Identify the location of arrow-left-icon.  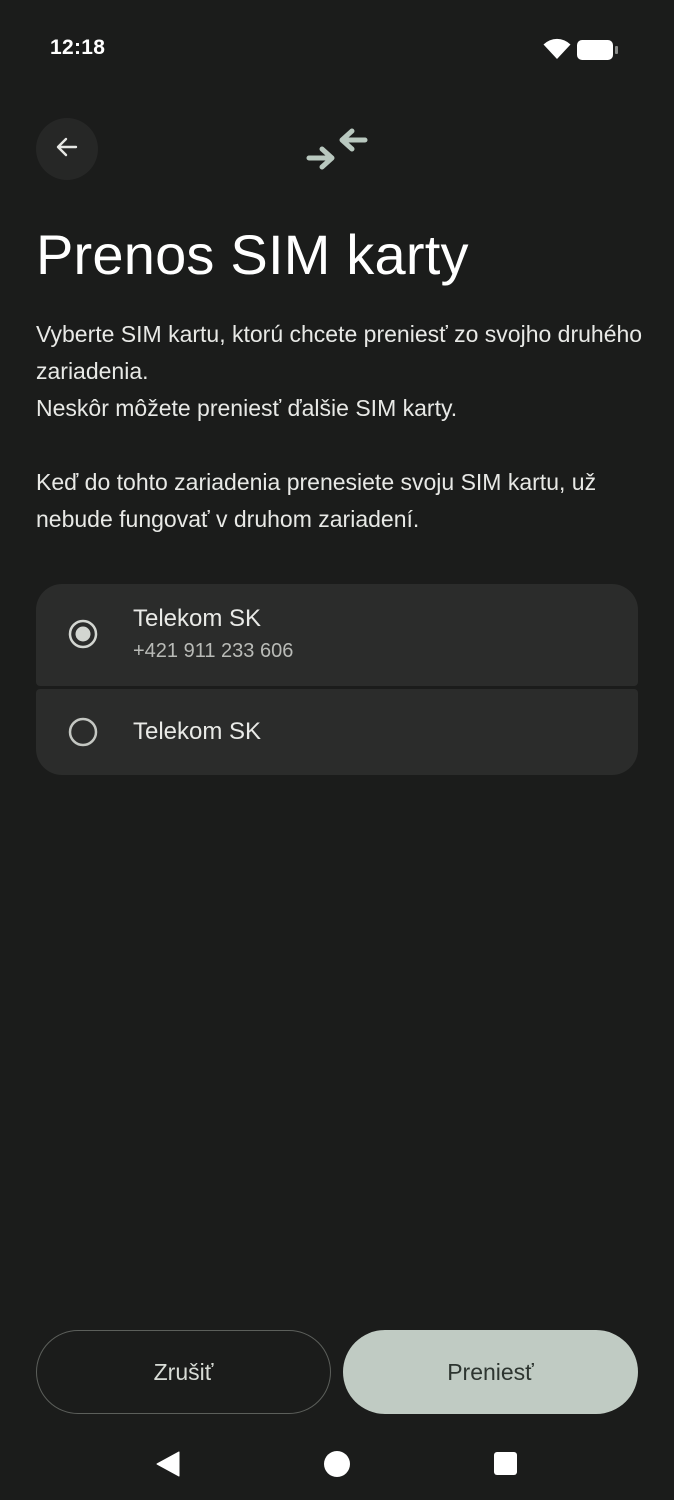
(67, 149).